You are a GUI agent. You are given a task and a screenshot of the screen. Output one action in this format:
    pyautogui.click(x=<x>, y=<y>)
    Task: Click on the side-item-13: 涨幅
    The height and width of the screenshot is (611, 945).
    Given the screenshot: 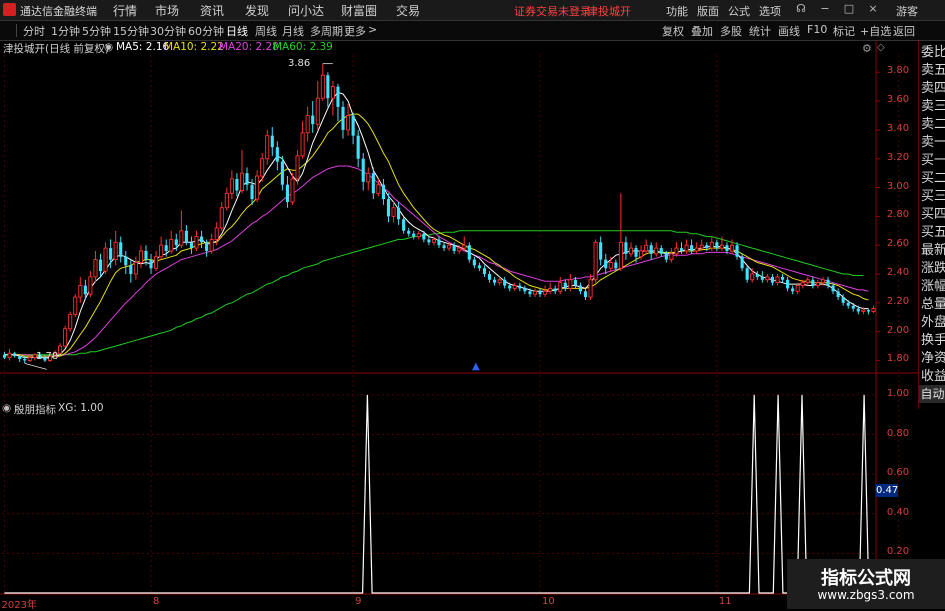 What is the action you would take?
    pyautogui.click(x=933, y=284)
    